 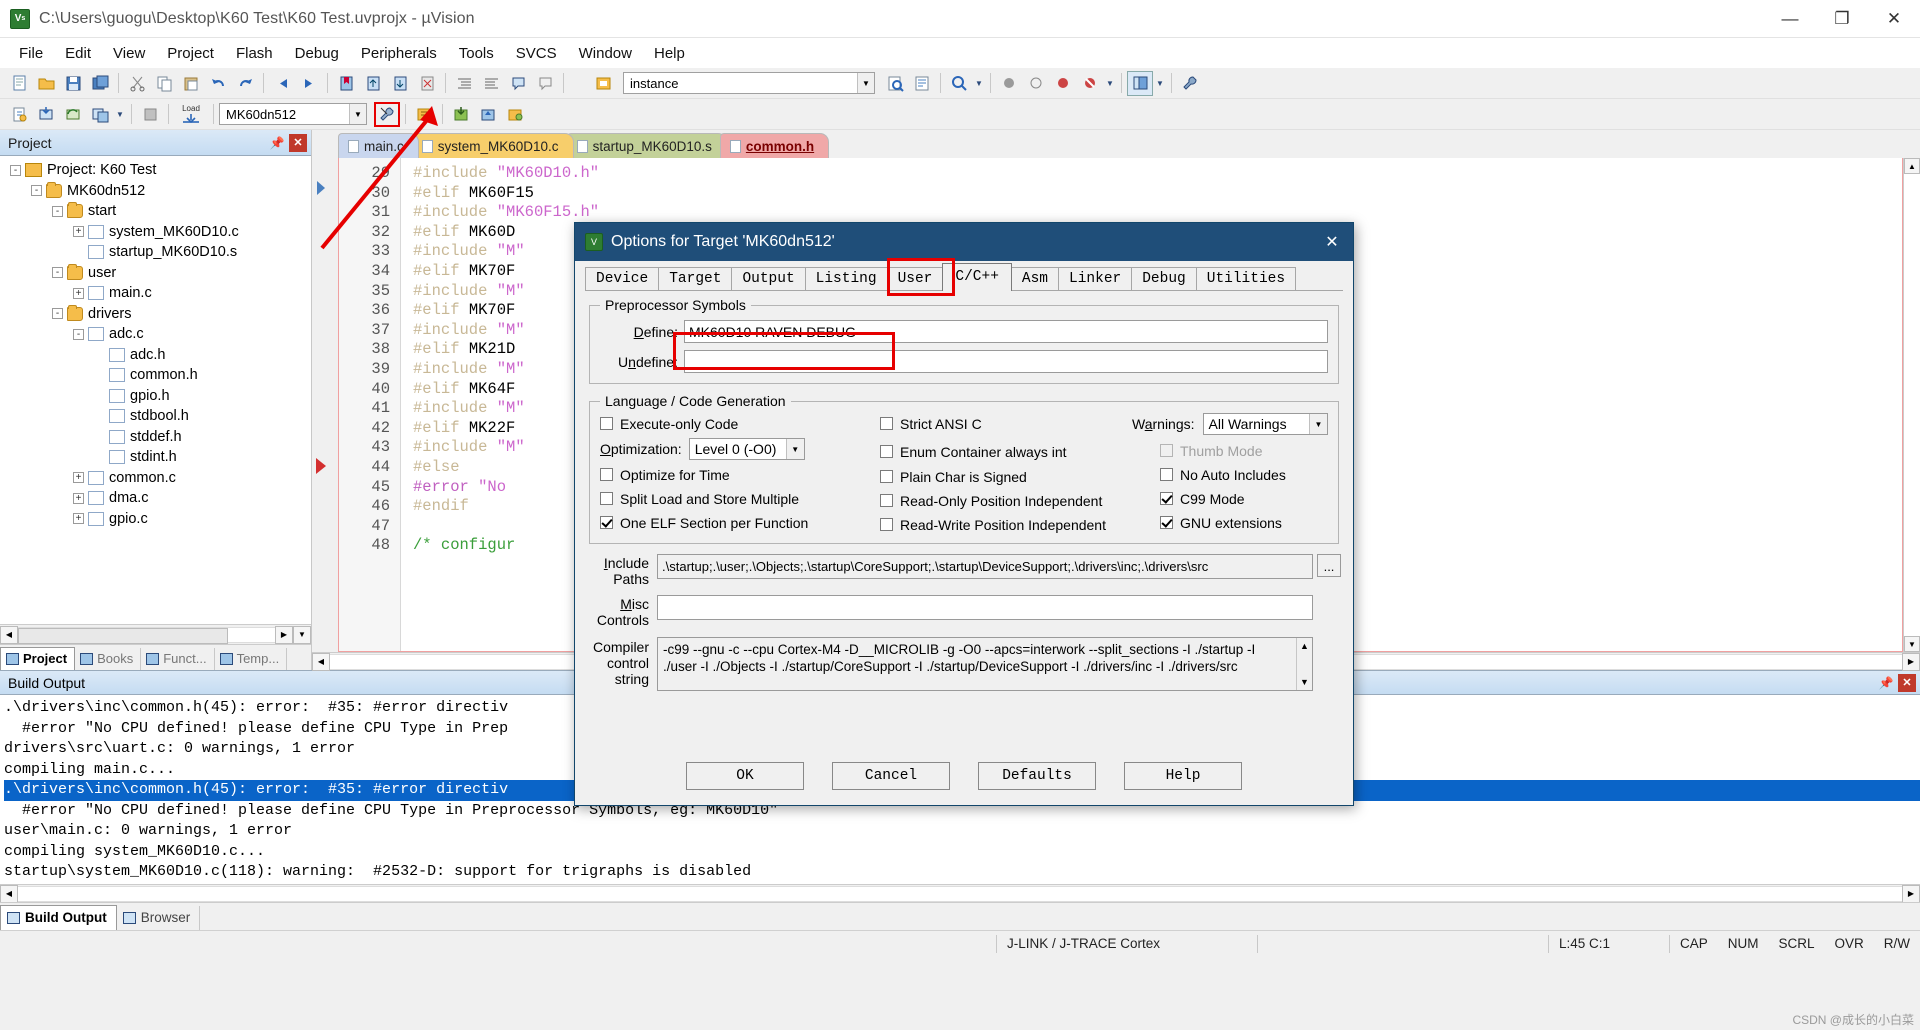 What do you see at coordinates (886, 524) in the screenshot?
I see `read-write-pi-checkbox` at bounding box center [886, 524].